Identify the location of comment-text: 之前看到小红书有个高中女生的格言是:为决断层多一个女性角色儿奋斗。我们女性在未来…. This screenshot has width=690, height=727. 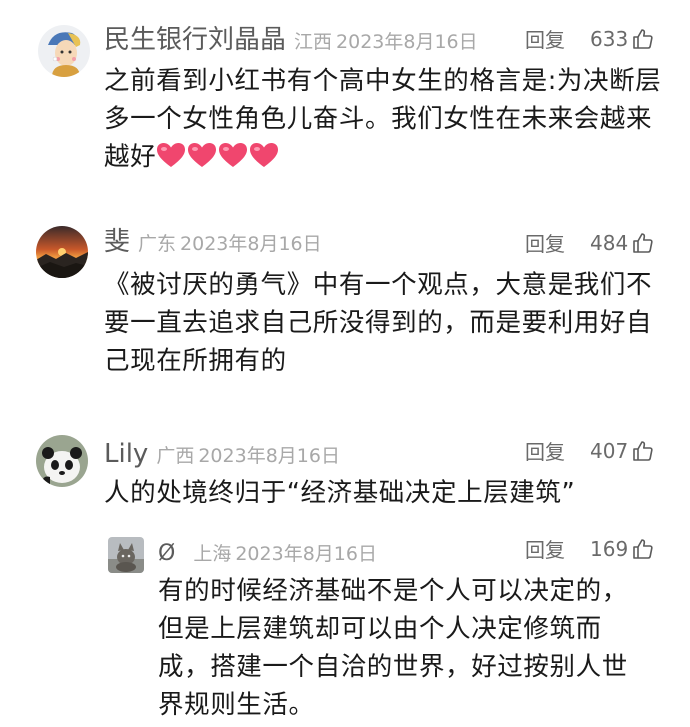
(383, 119).